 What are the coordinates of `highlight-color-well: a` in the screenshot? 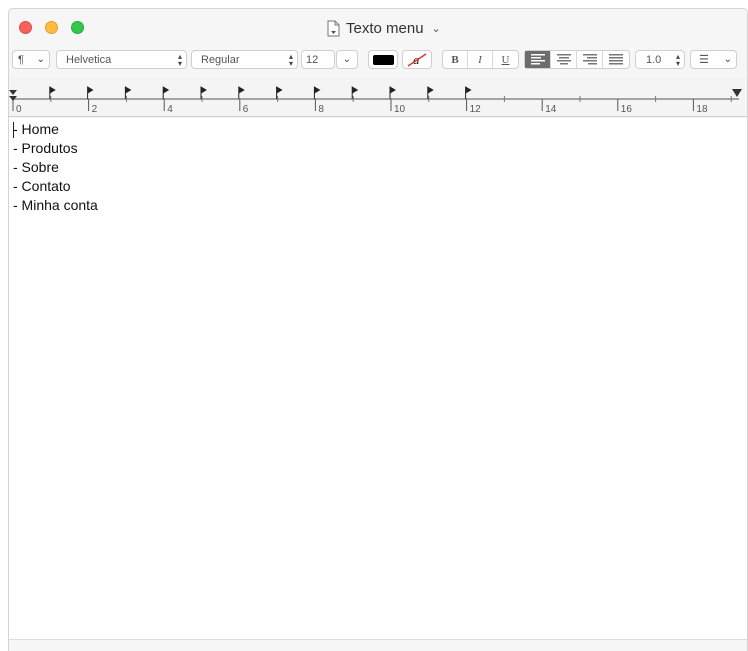 It's located at (417, 59).